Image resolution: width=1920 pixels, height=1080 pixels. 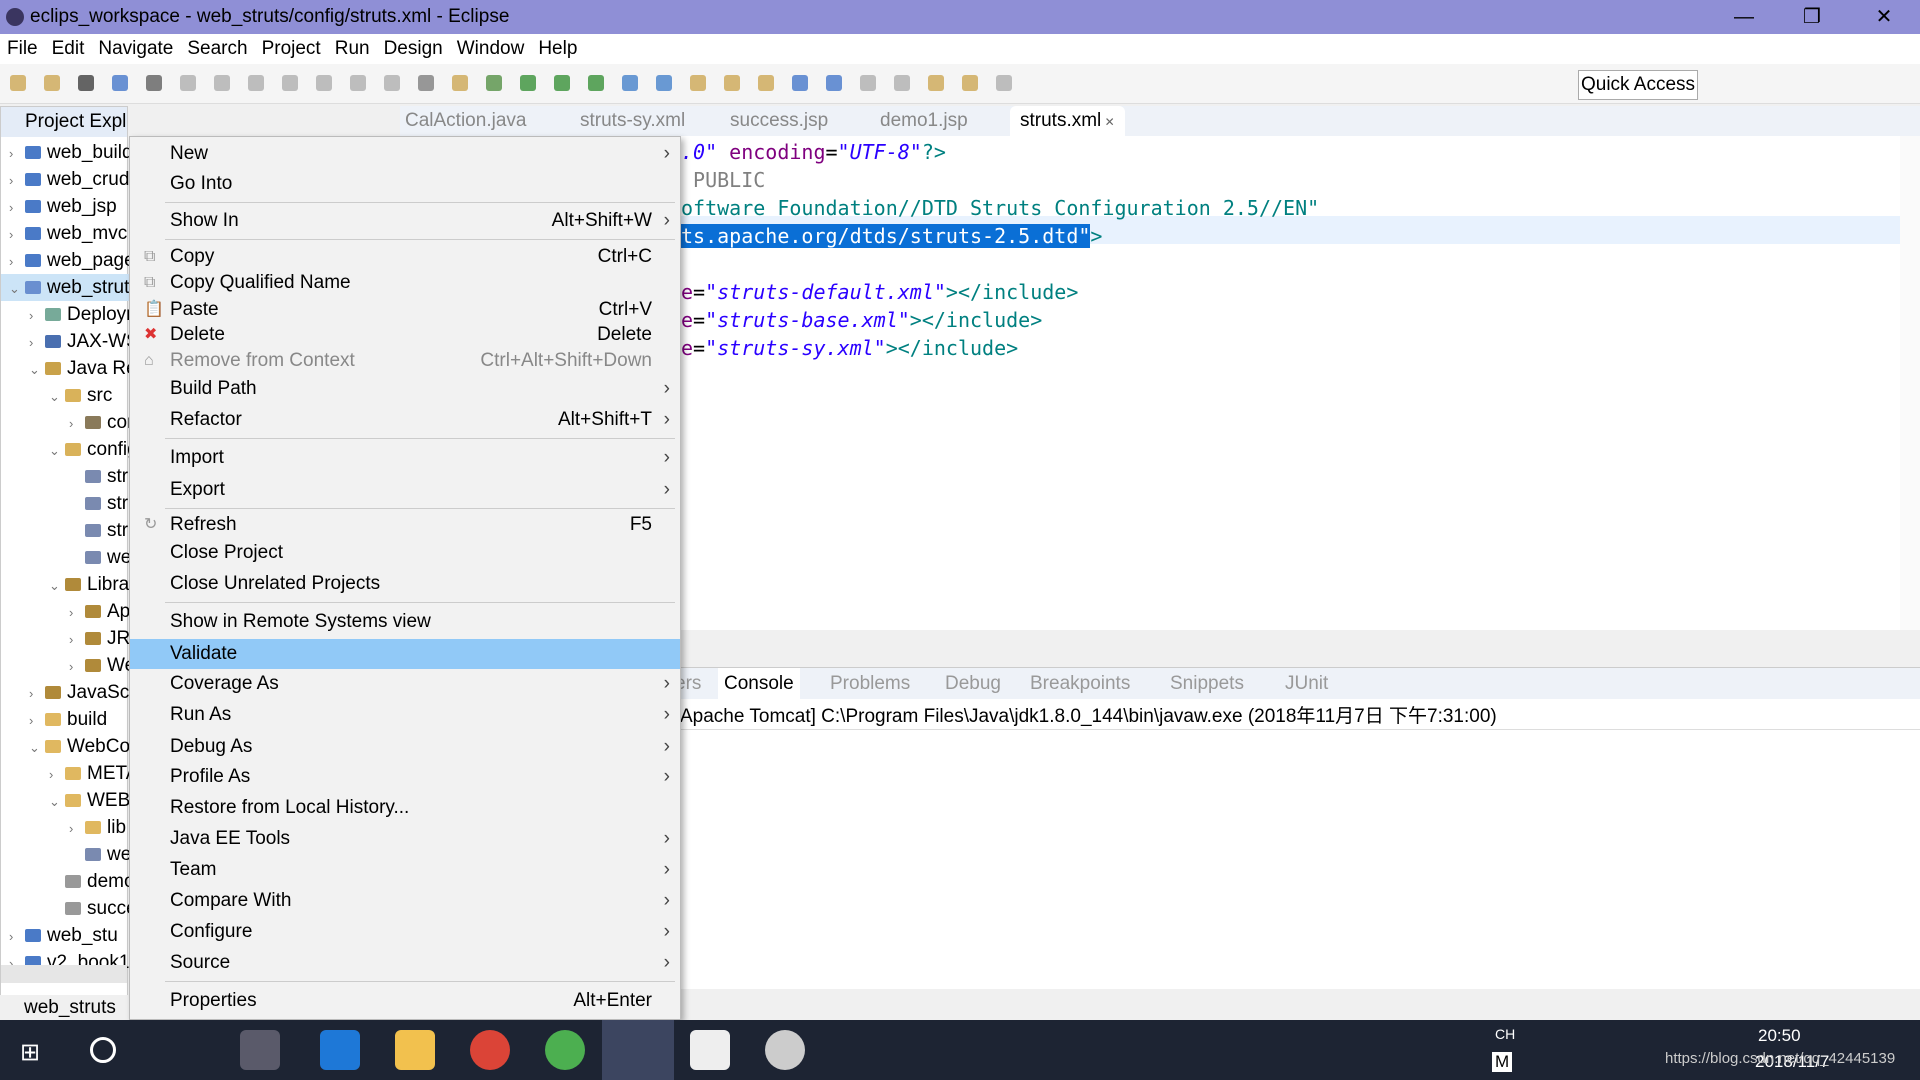 I want to click on menu-item-show-in-remote-systems-view: Show in Remote Systems view, so click(x=405, y=622).